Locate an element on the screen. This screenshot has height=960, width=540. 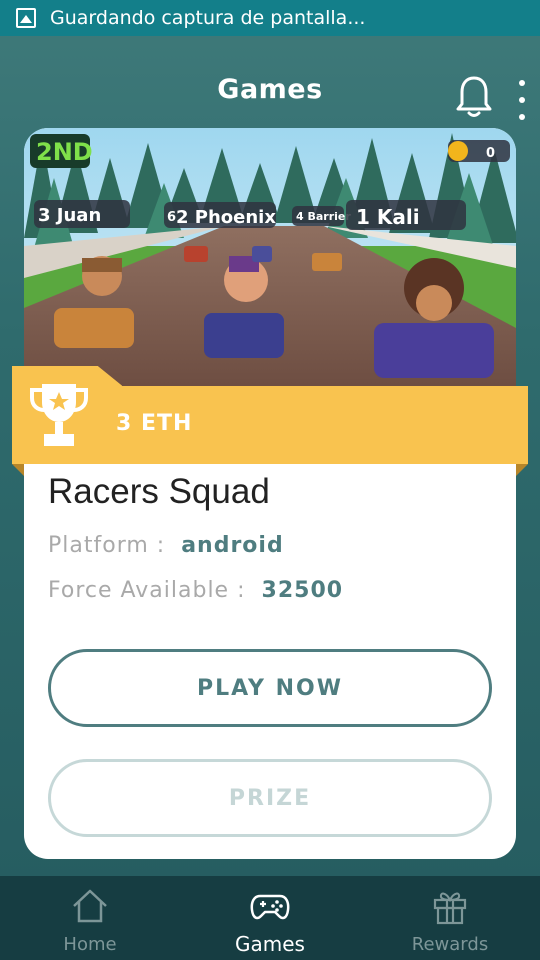
nav-item-home: Home is located at coordinates (90, 918).